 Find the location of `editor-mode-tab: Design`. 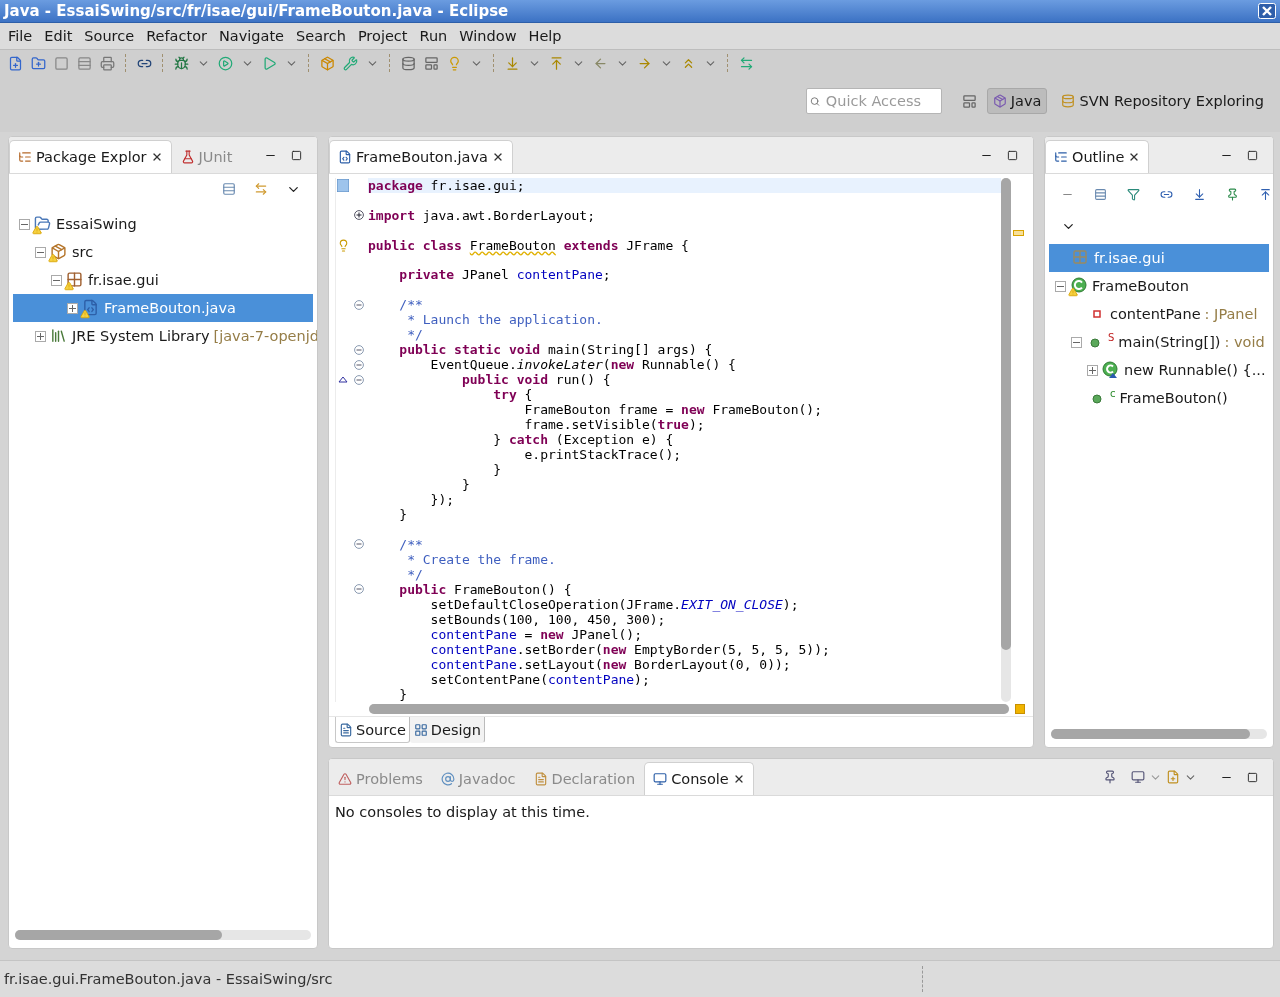

editor-mode-tab: Design is located at coordinates (447, 730).